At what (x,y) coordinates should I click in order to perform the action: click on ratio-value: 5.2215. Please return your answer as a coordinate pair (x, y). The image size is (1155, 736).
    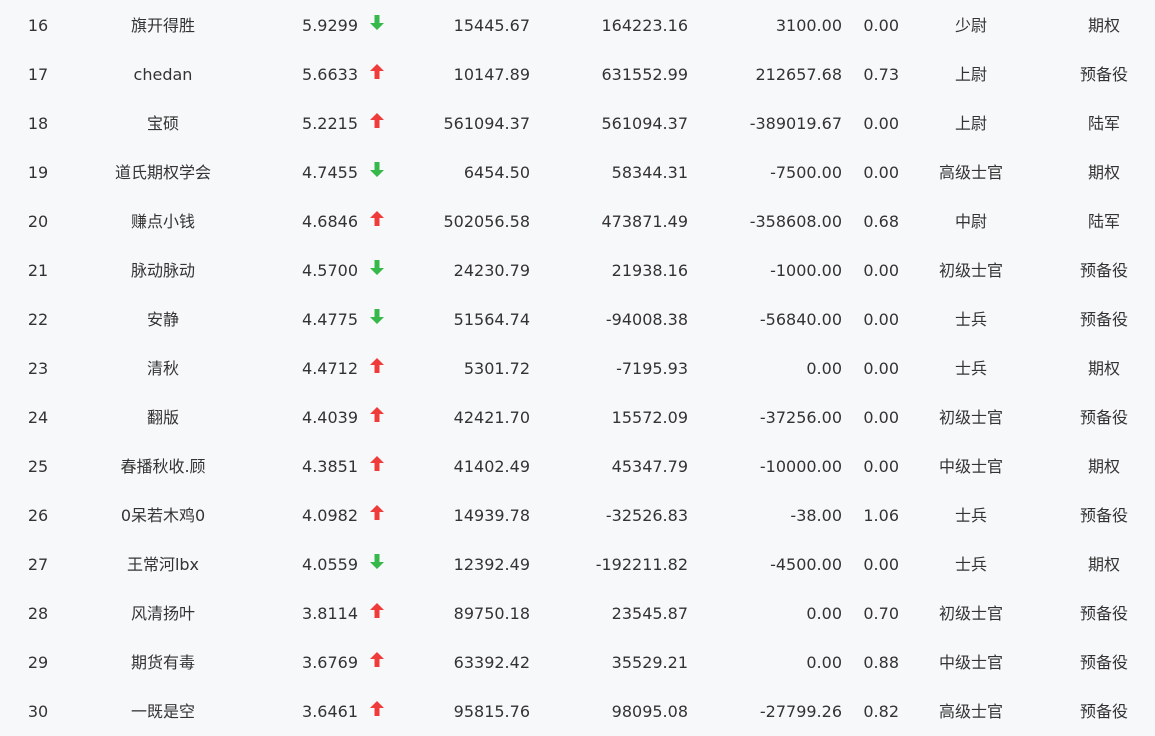
    Looking at the image, I should click on (330, 123).